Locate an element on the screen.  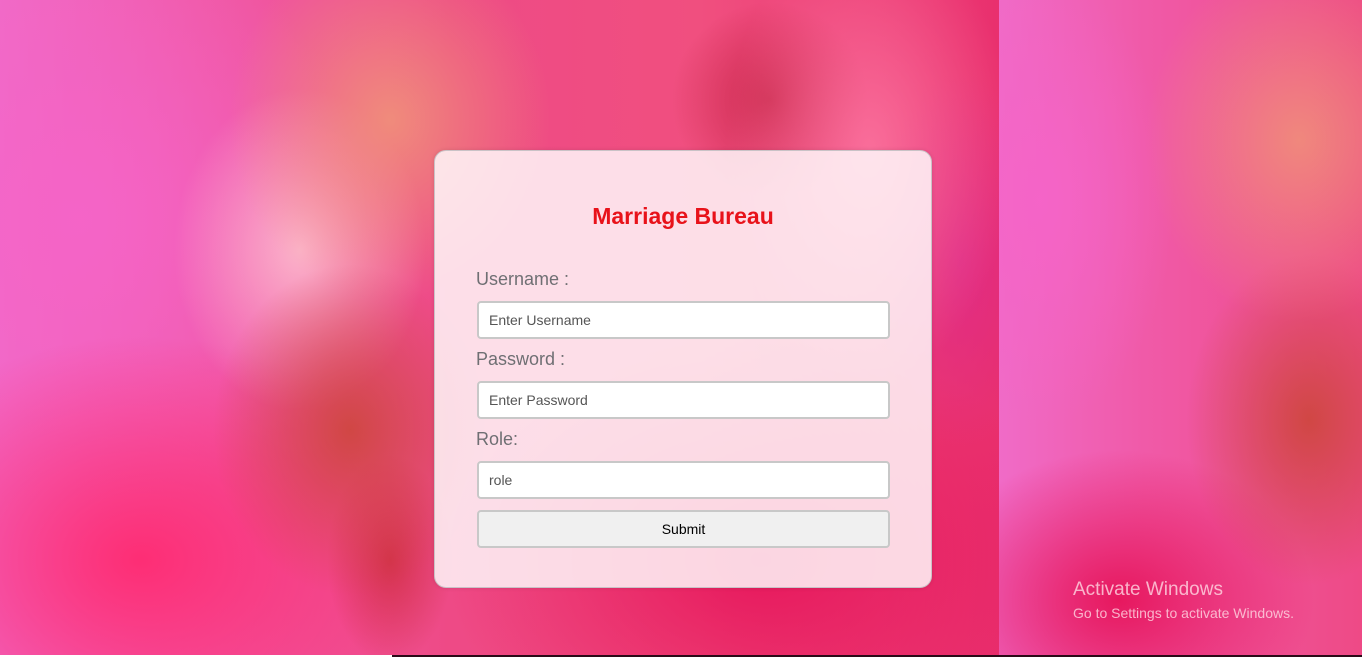
watermark-title: Activate Windows is located at coordinates (1148, 589).